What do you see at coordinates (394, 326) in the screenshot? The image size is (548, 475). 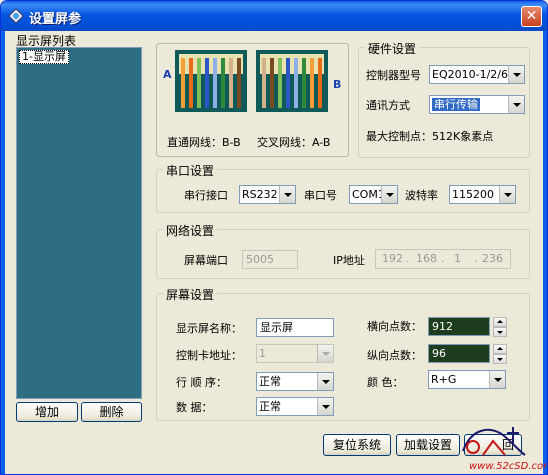 I see `h-points-label: 横向点数：` at bounding box center [394, 326].